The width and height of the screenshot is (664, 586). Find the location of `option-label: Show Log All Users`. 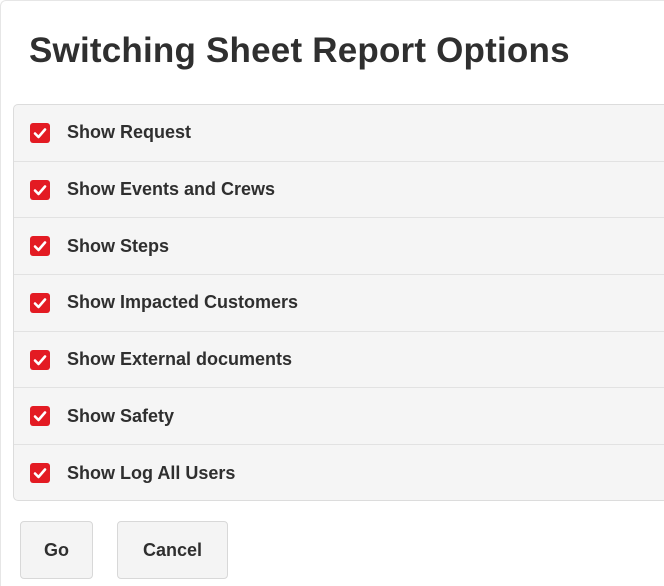

option-label: Show Log All Users is located at coordinates (151, 472).